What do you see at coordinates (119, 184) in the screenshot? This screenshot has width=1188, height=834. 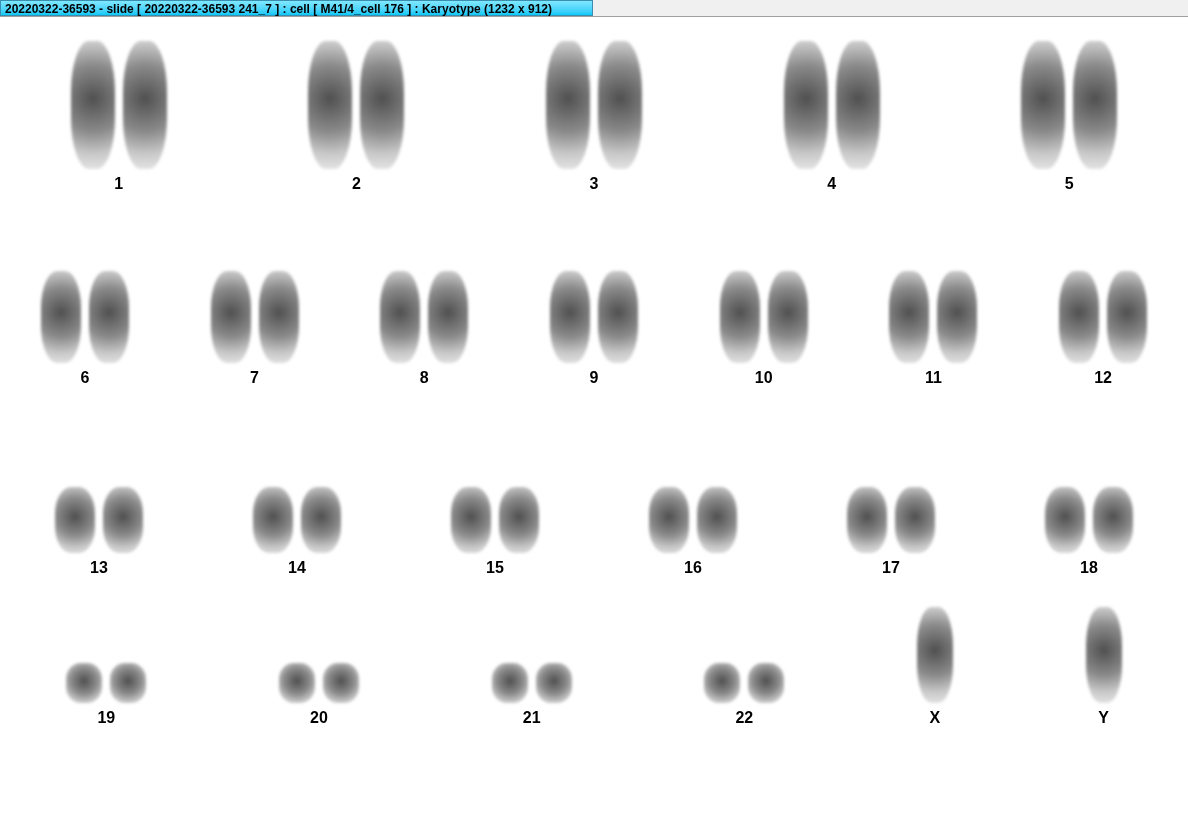 I see `chromosome-label: 1` at bounding box center [119, 184].